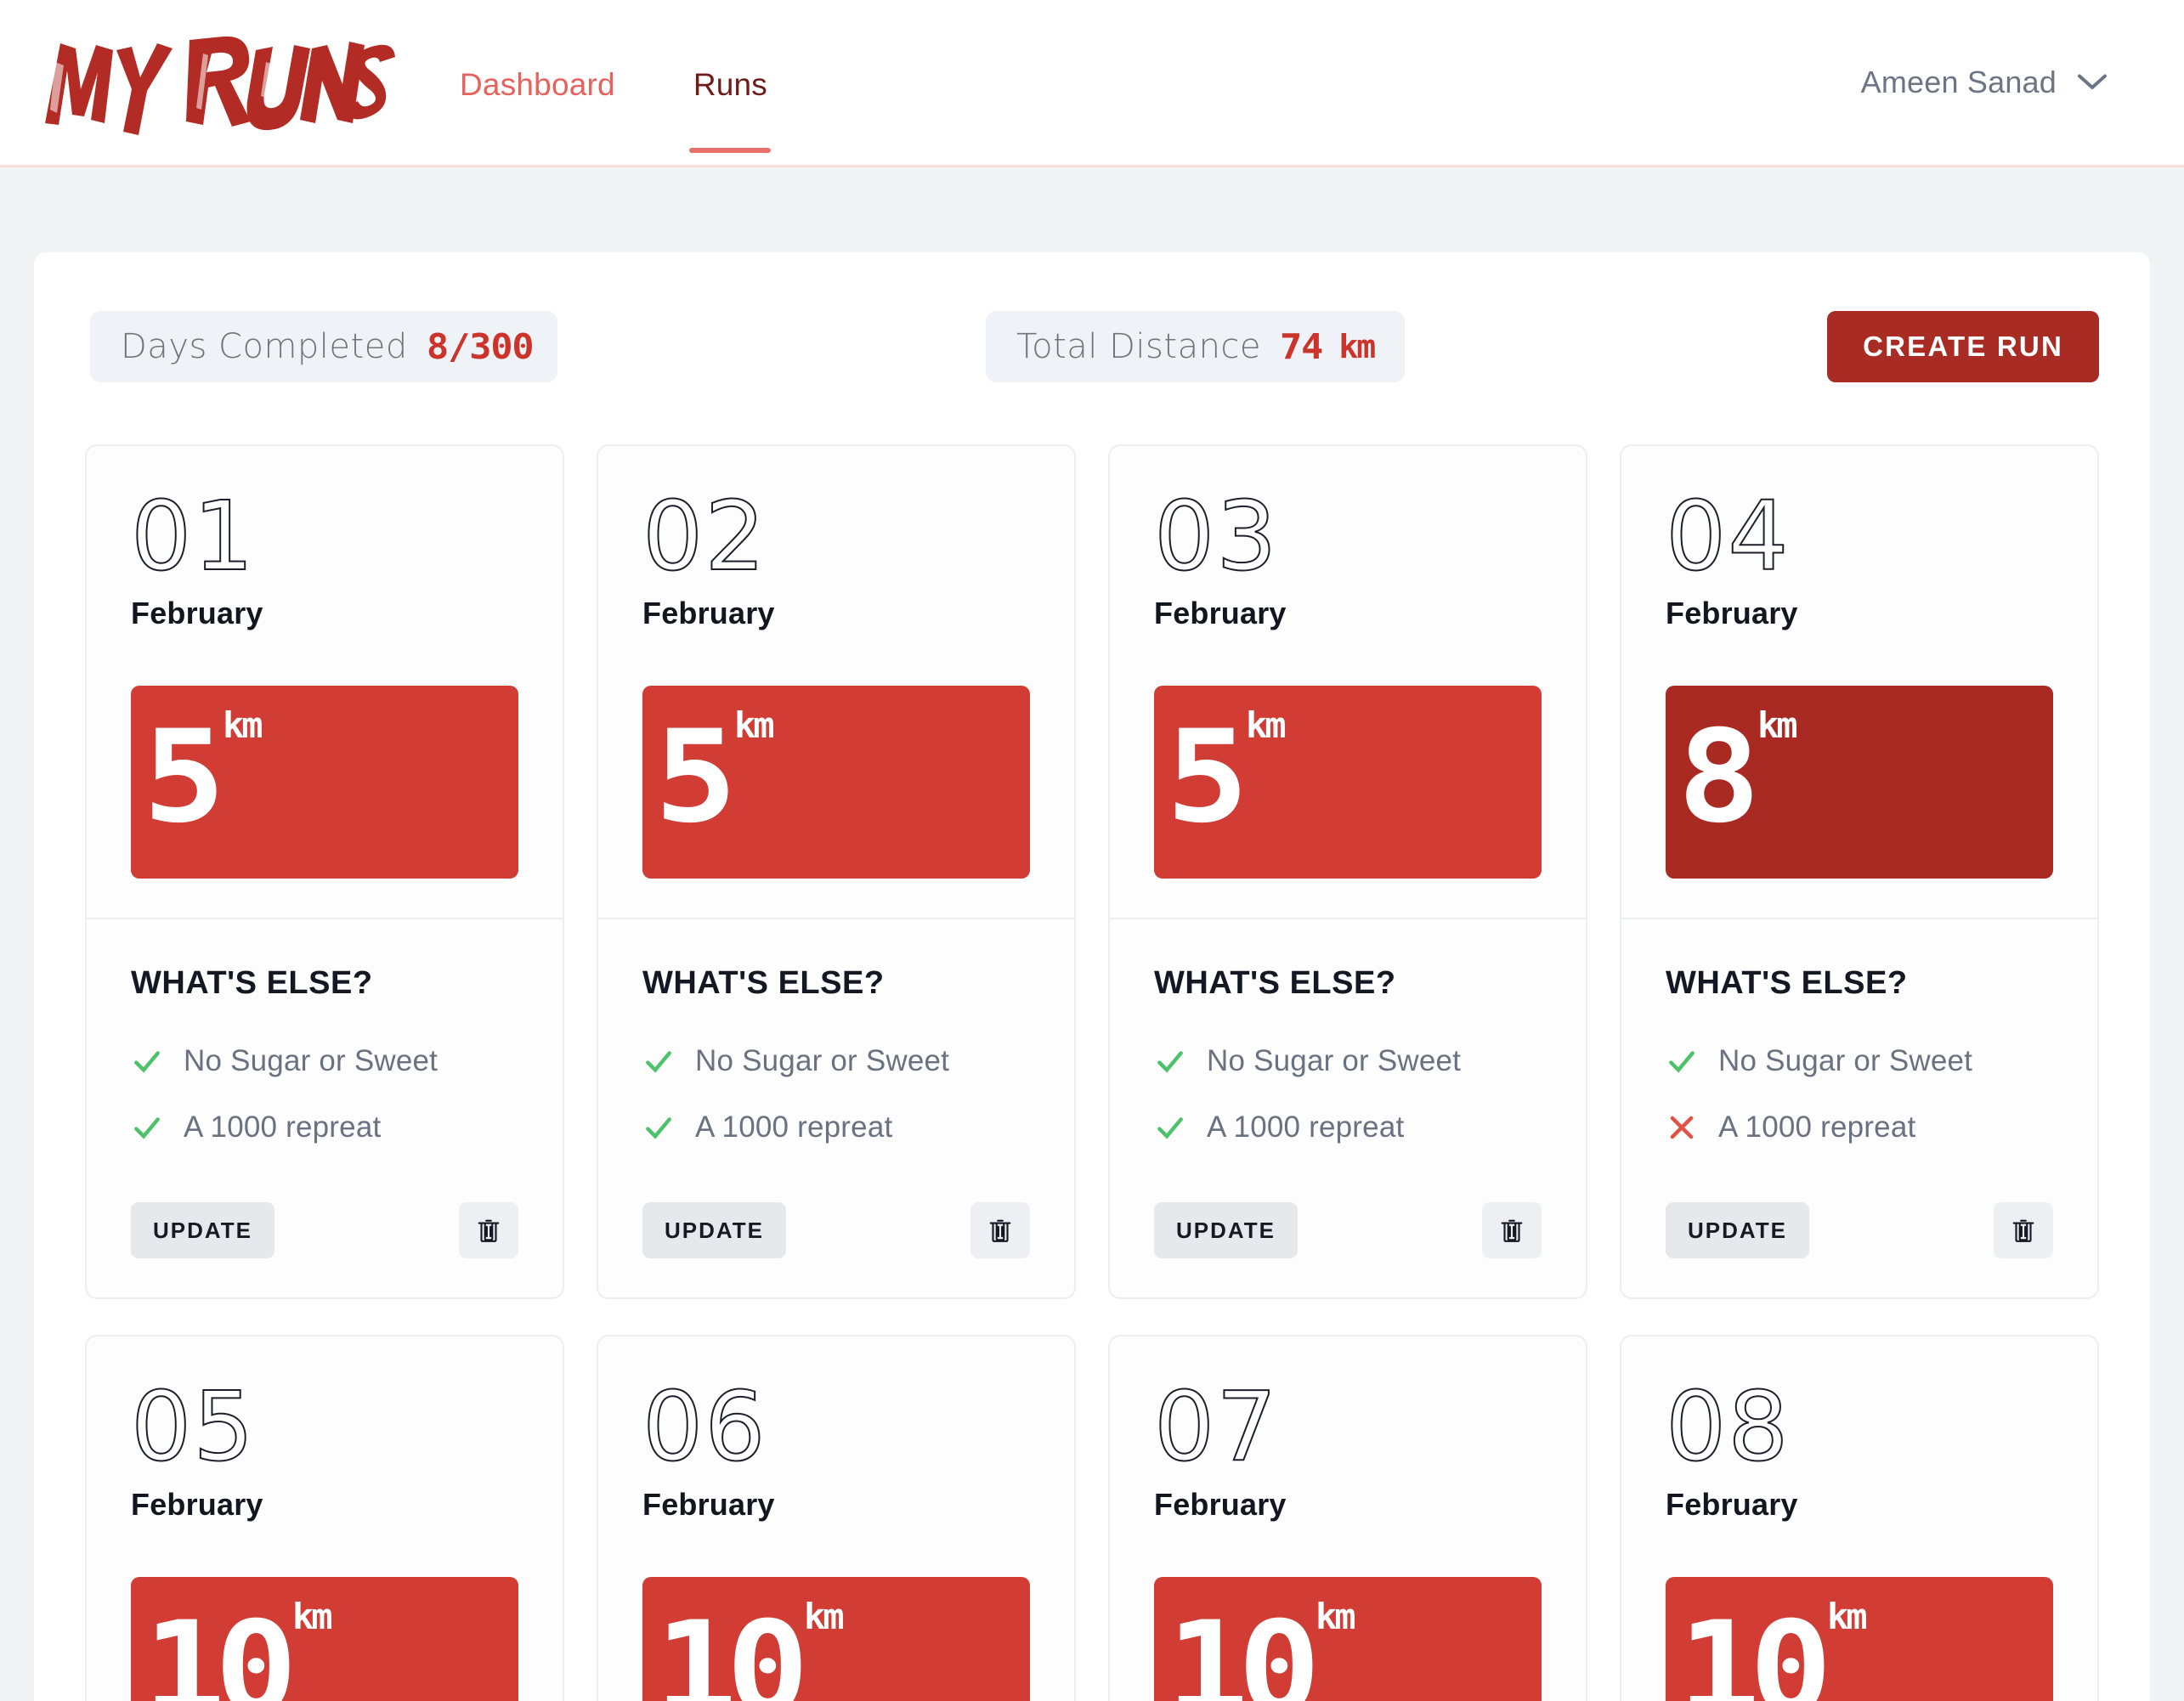 This screenshot has width=2184, height=1701. Describe the element at coordinates (480, 346) in the screenshot. I see `days-completed-value: 8/300` at that location.